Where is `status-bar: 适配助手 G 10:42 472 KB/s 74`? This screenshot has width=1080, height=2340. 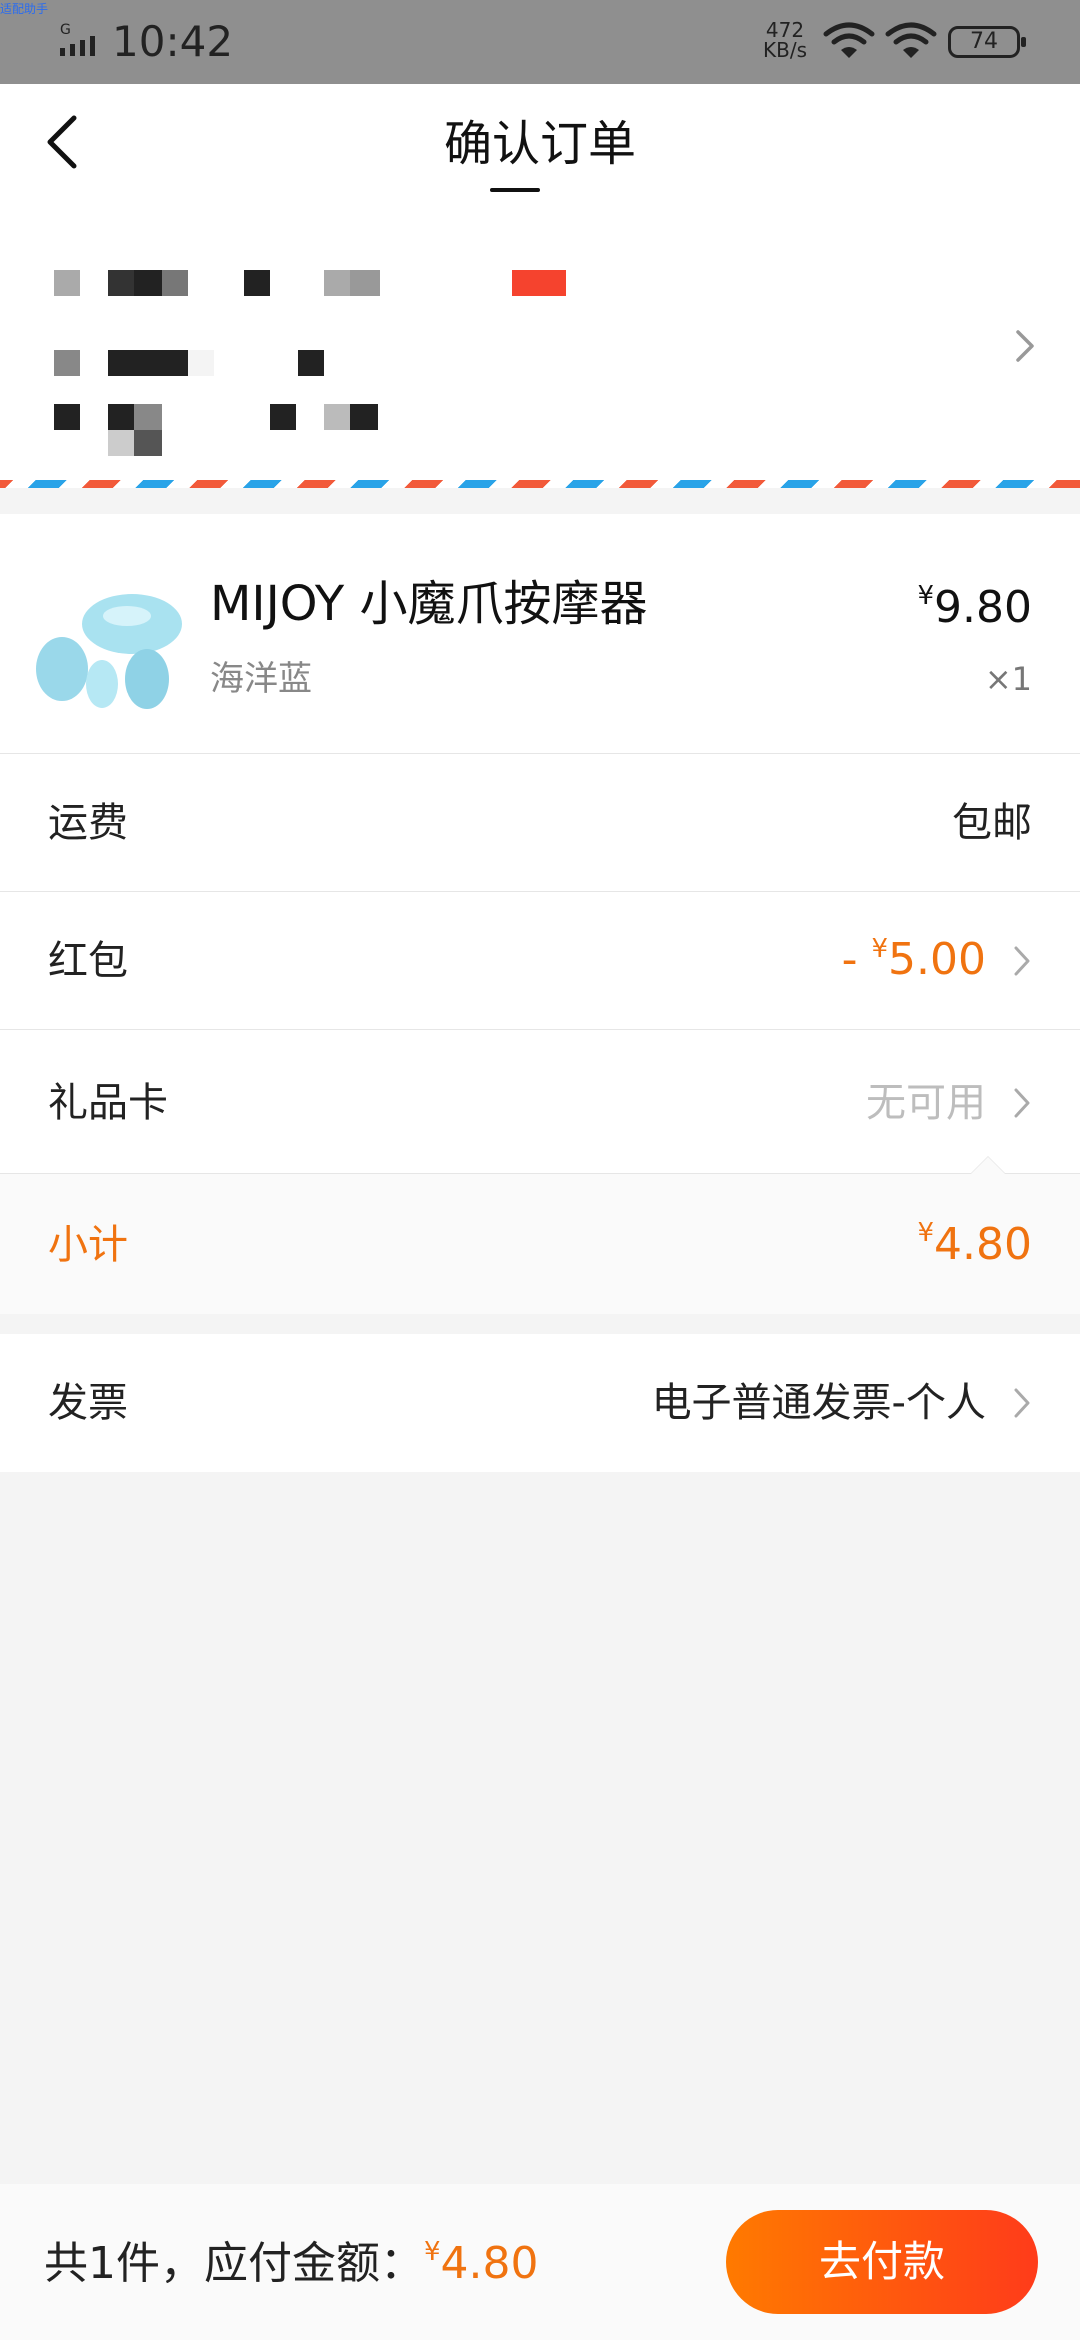
status-bar: 适配助手 G 10:42 472 KB/s 74 is located at coordinates (540, 42).